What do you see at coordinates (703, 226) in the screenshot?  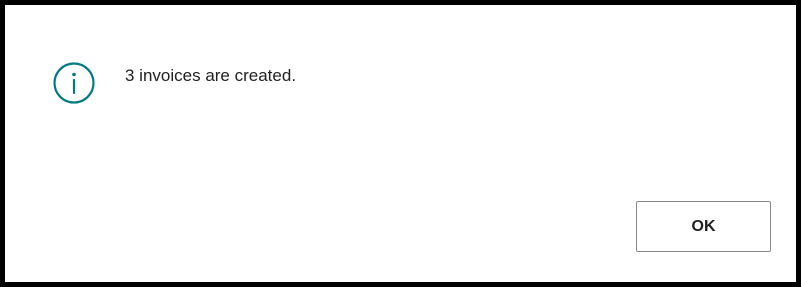 I see `ok-button: OK` at bounding box center [703, 226].